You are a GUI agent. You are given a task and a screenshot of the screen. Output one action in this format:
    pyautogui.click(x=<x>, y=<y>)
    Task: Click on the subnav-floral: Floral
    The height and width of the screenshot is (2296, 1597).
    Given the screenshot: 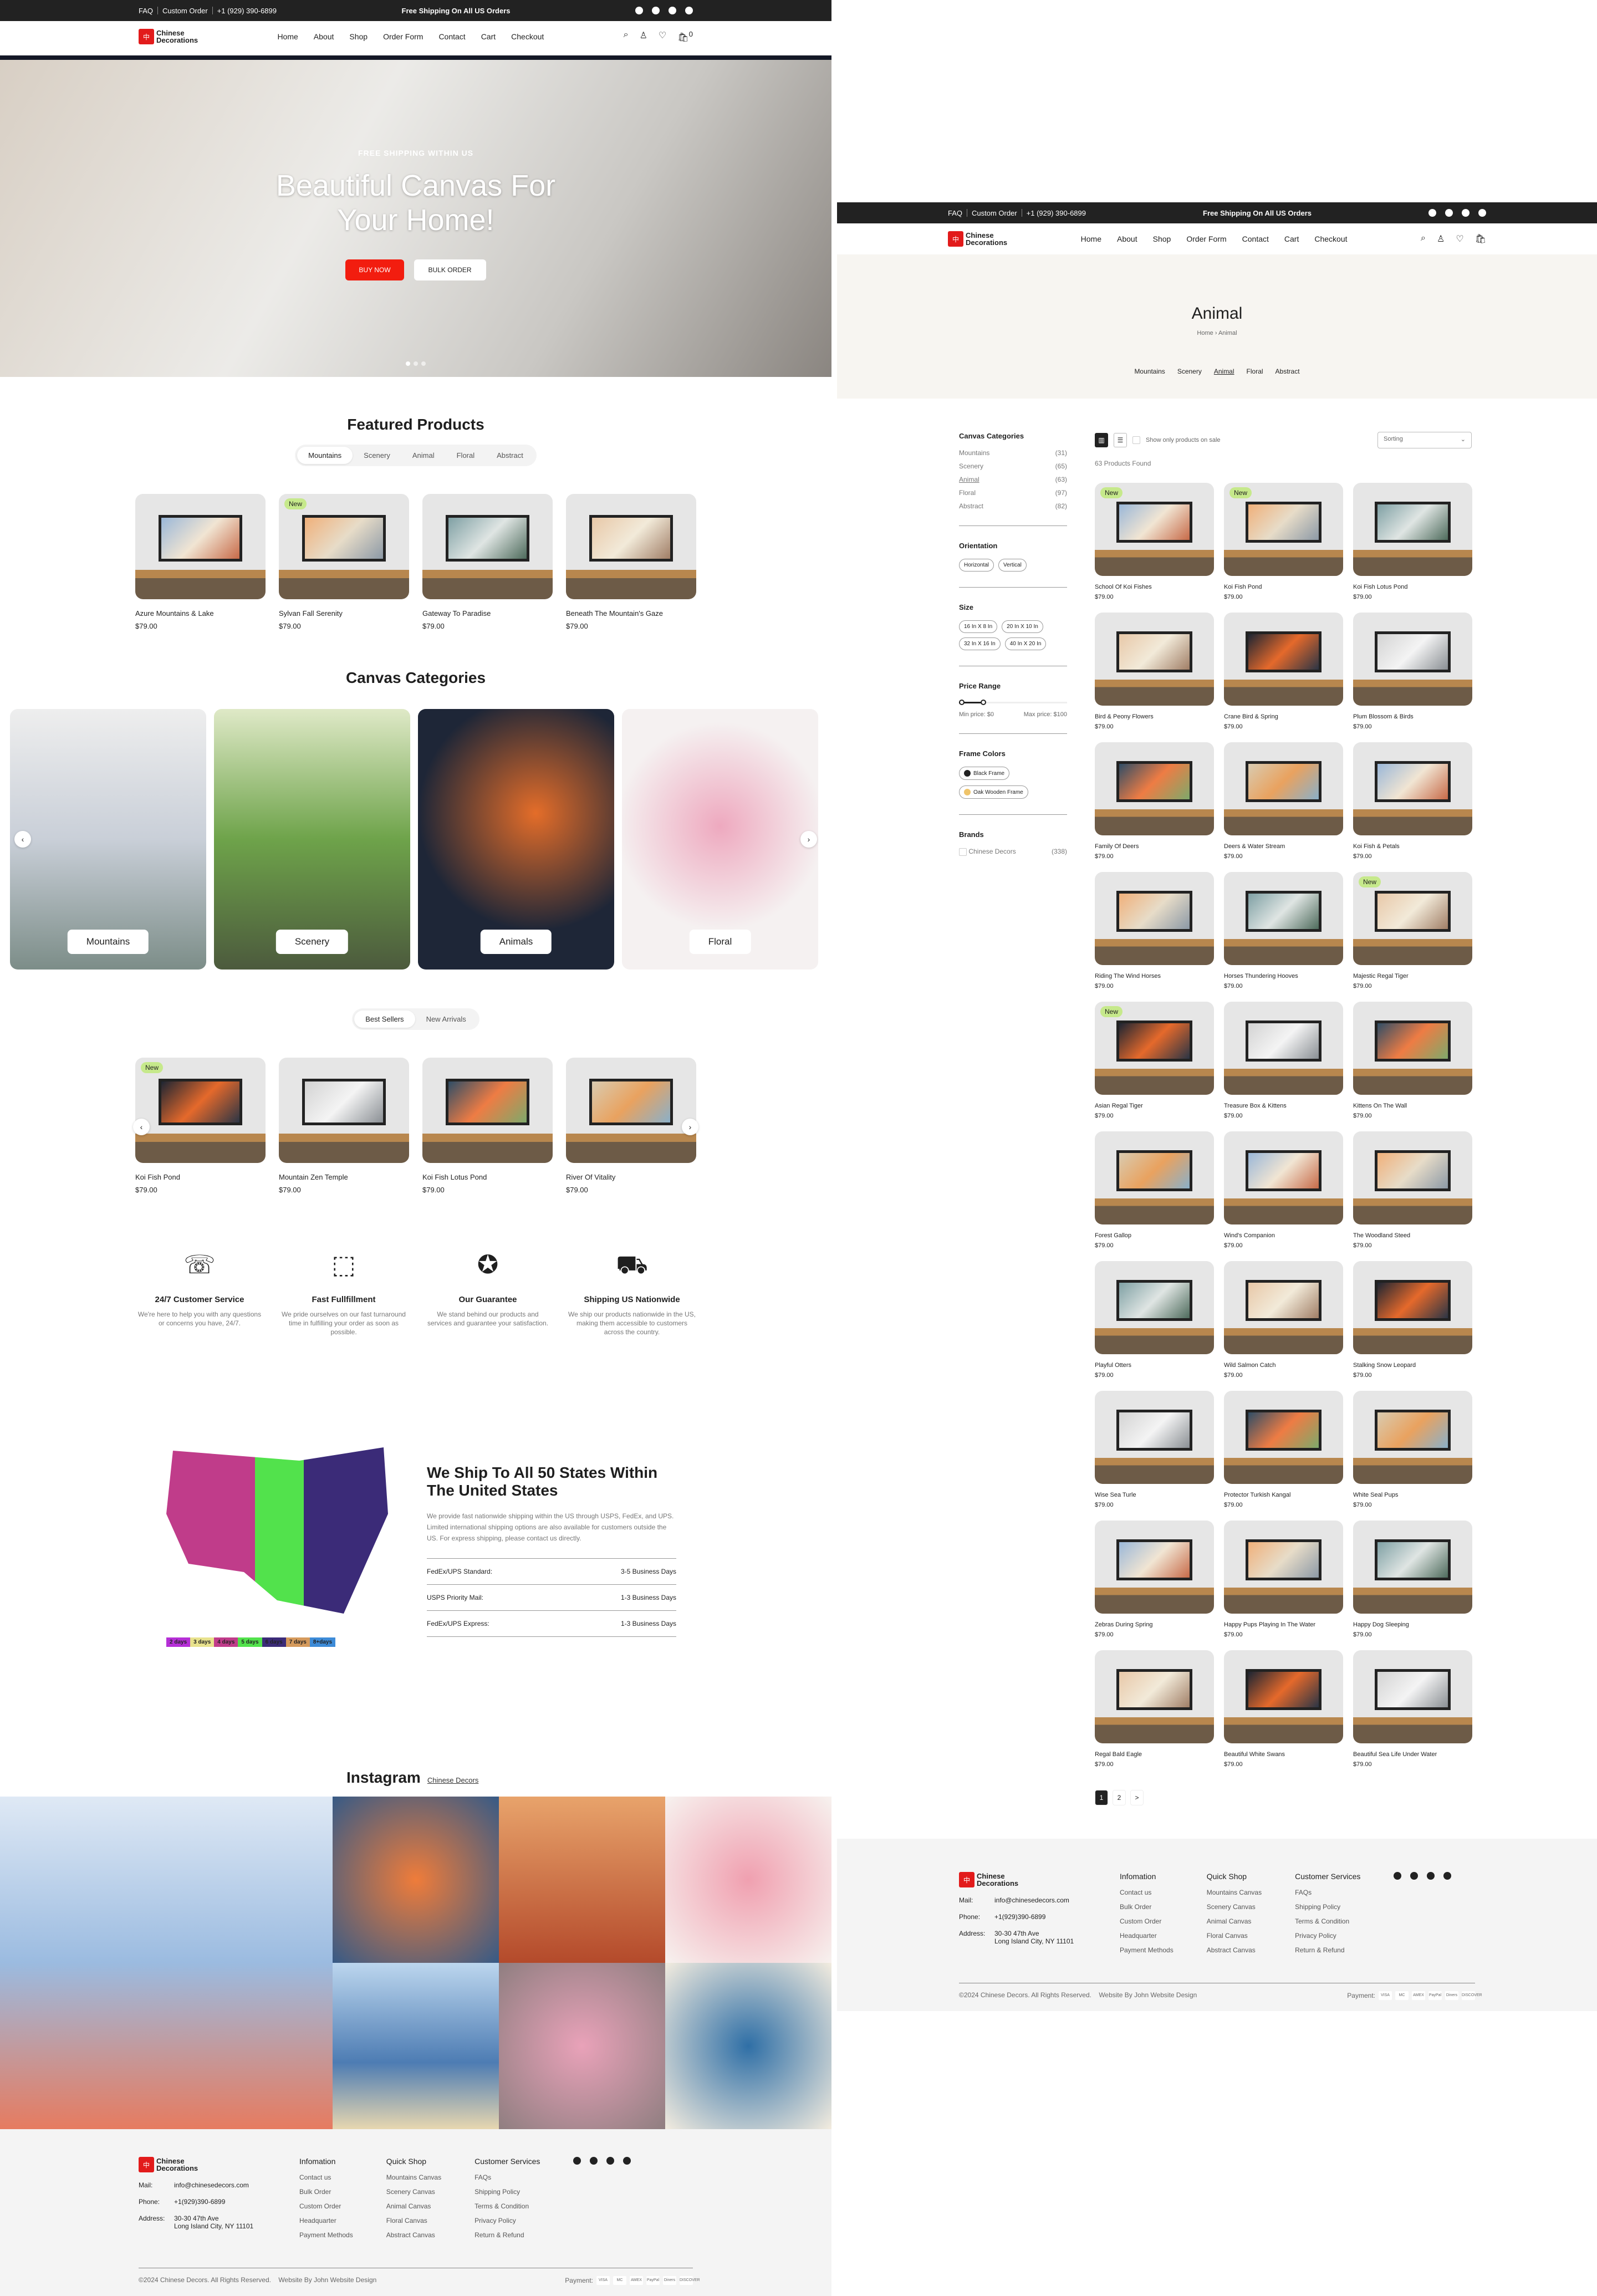 What is the action you would take?
    pyautogui.click(x=1255, y=371)
    